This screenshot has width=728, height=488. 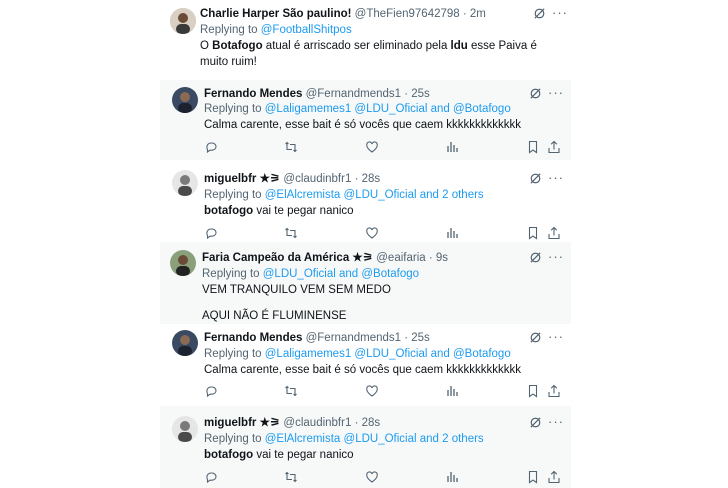 I want to click on tweet-text-line-2: AQUI NÃO É FLUMINENSE, so click(x=274, y=316).